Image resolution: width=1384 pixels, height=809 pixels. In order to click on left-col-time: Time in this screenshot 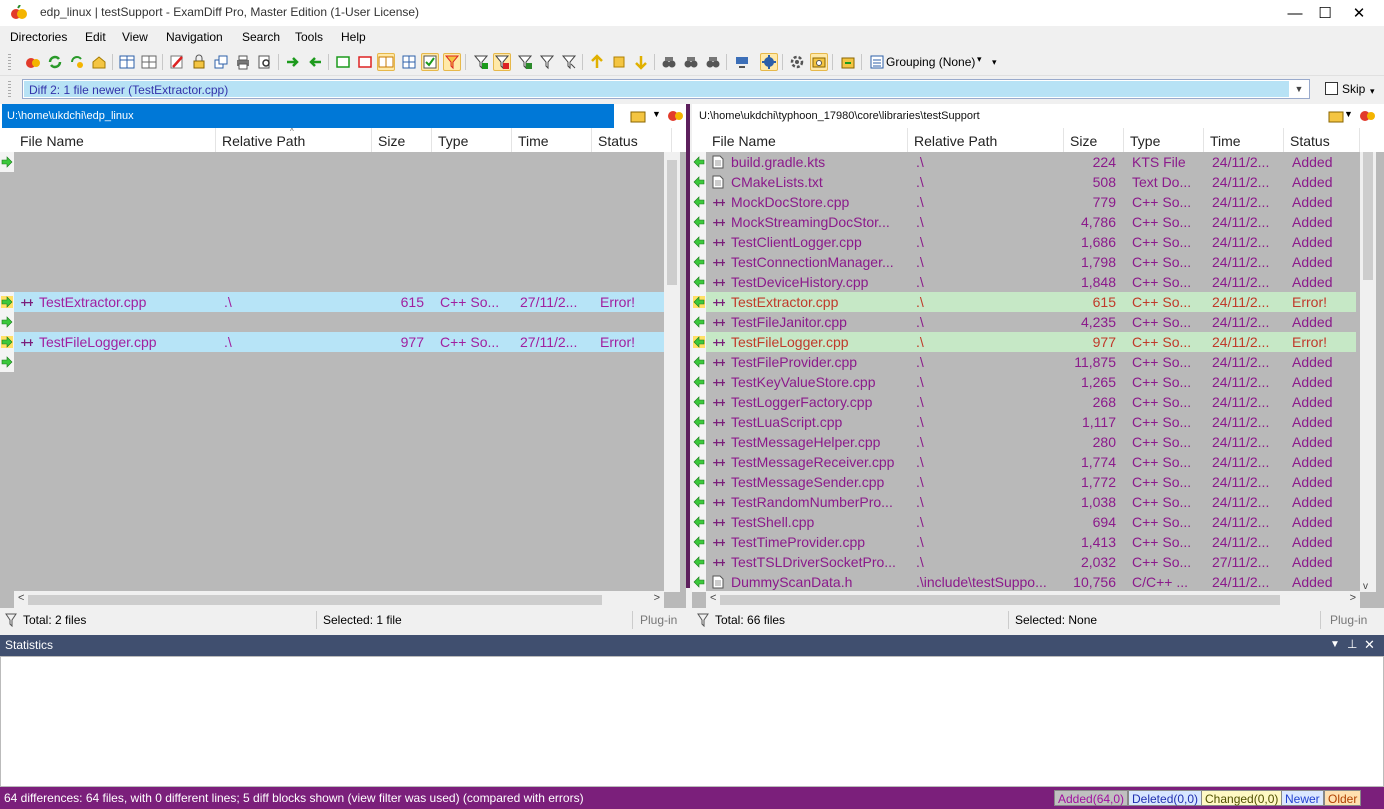, I will do `click(552, 140)`.